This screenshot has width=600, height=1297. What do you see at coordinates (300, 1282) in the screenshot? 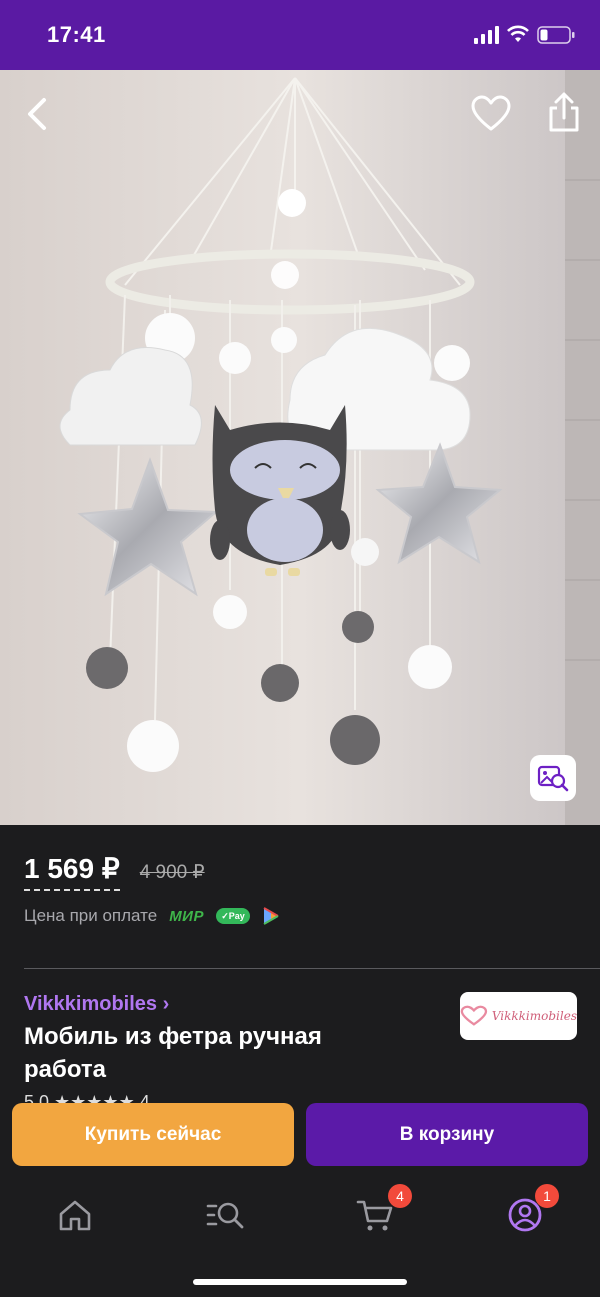
I see `home-indicator` at bounding box center [300, 1282].